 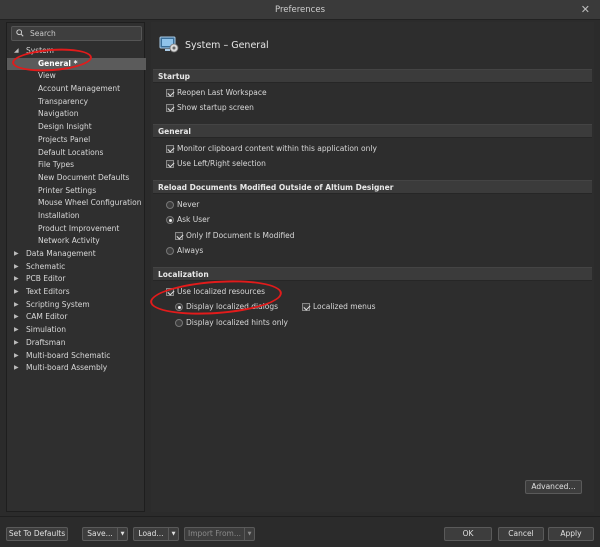 What do you see at coordinates (300, 10) in the screenshot?
I see `title-bar: Preferences ✕` at bounding box center [300, 10].